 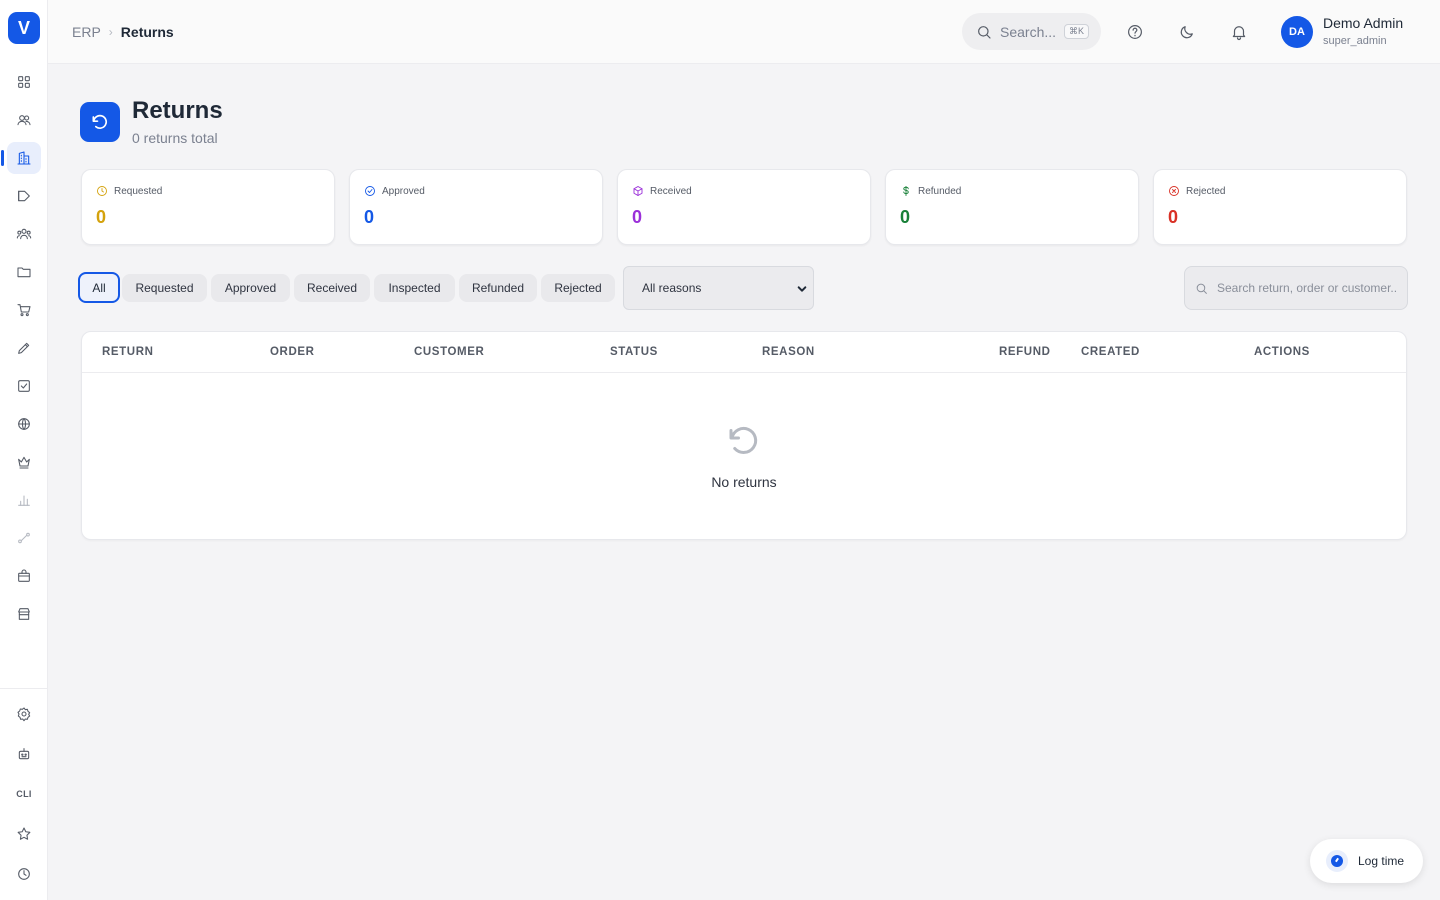 I want to click on returns-search-field, so click(x=1296, y=288).